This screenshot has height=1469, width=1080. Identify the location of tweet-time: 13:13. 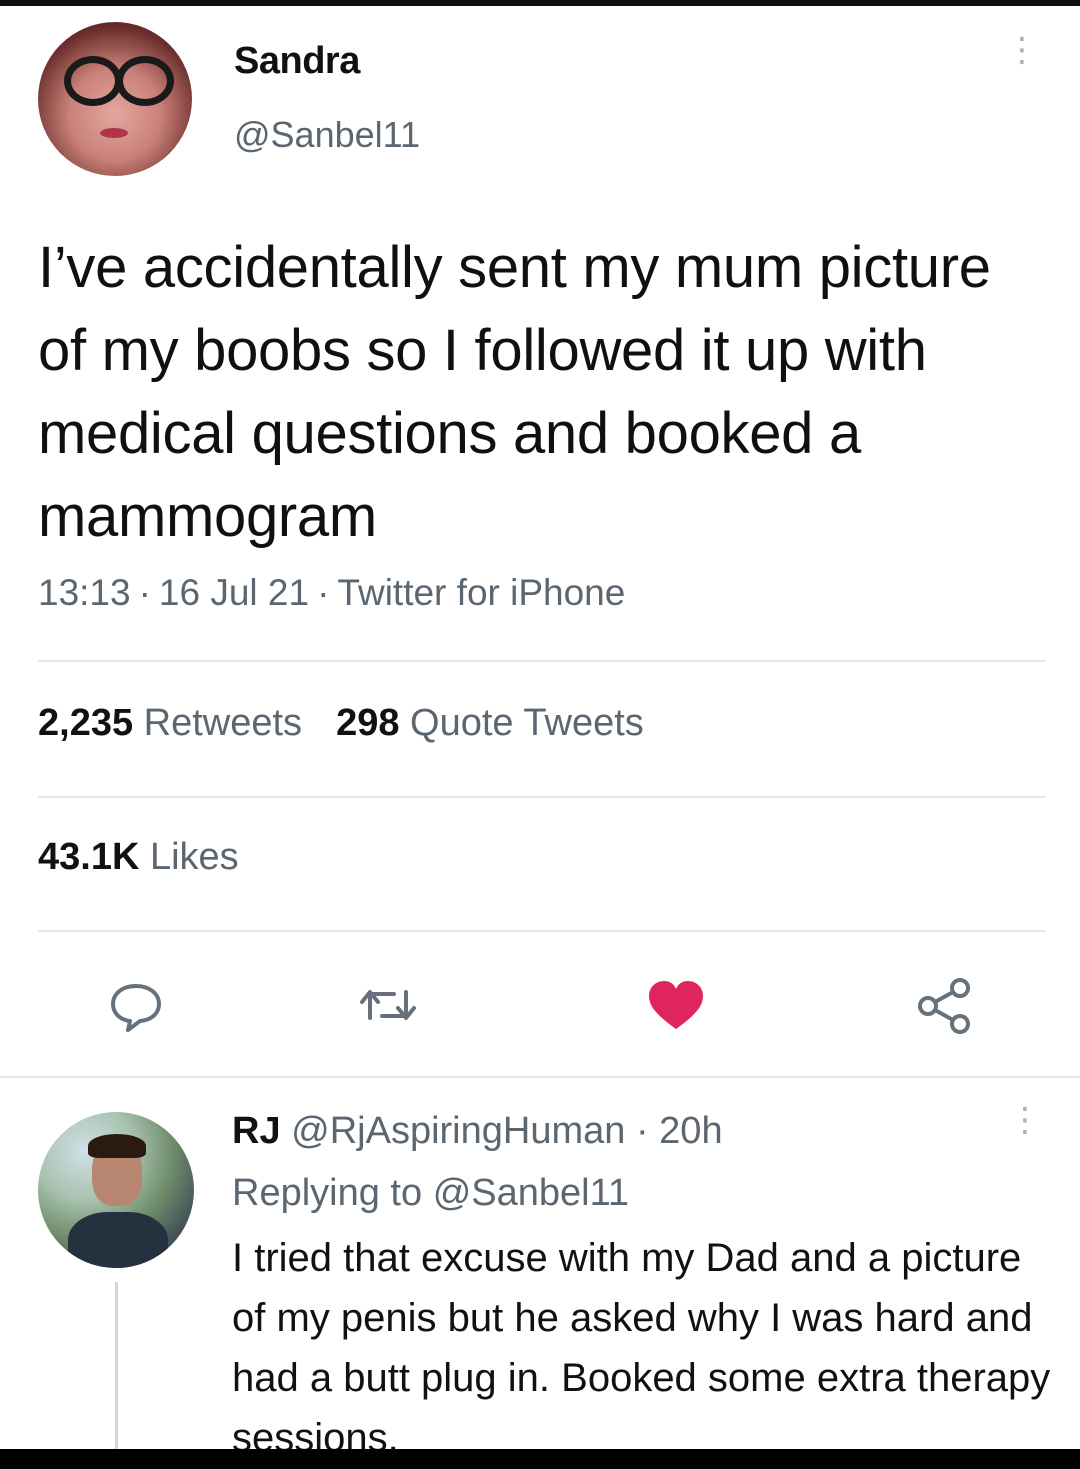
(84, 592).